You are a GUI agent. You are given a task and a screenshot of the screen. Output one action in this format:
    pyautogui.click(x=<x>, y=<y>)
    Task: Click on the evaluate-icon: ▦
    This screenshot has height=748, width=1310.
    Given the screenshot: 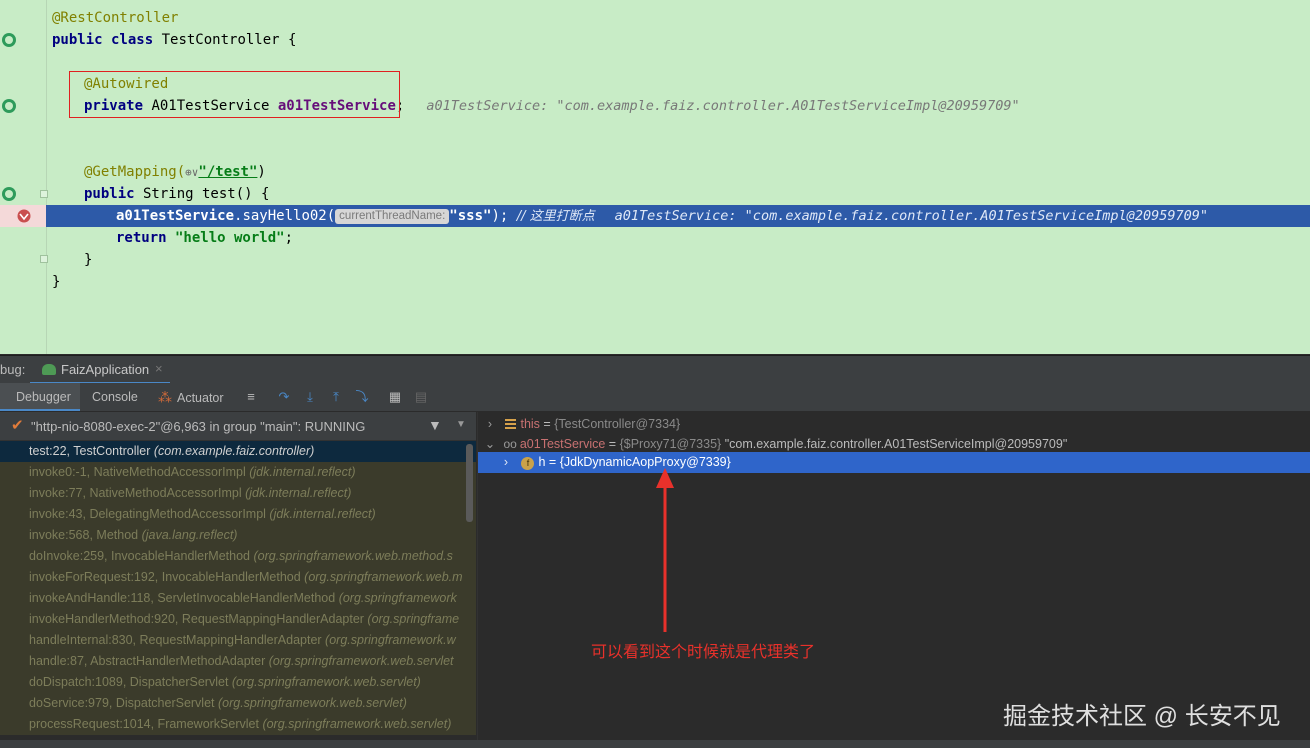 What is the action you would take?
    pyautogui.click(x=395, y=397)
    